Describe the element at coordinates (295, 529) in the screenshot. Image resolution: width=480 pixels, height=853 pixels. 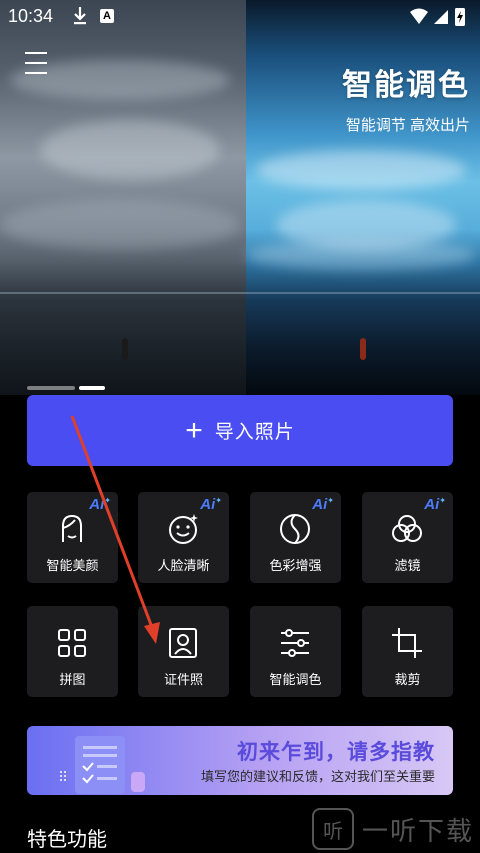
I see `color-enhance-icon` at that location.